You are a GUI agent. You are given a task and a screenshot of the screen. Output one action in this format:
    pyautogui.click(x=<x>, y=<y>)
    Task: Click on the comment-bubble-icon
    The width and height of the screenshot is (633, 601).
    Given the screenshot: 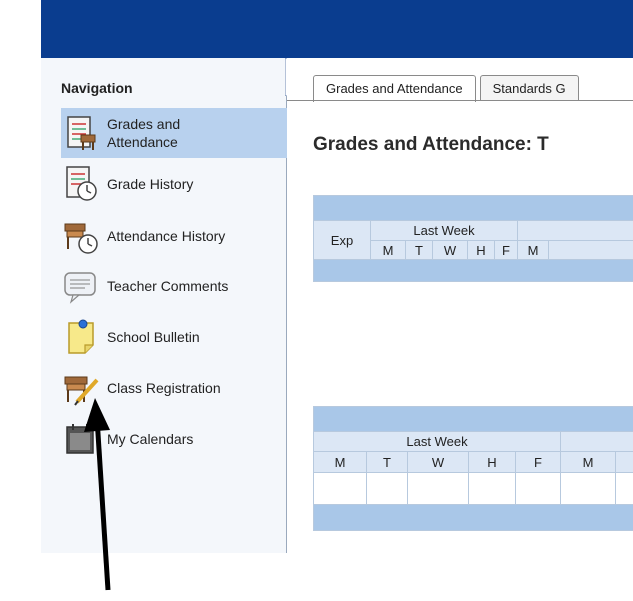 What is the action you would take?
    pyautogui.click(x=80, y=288)
    